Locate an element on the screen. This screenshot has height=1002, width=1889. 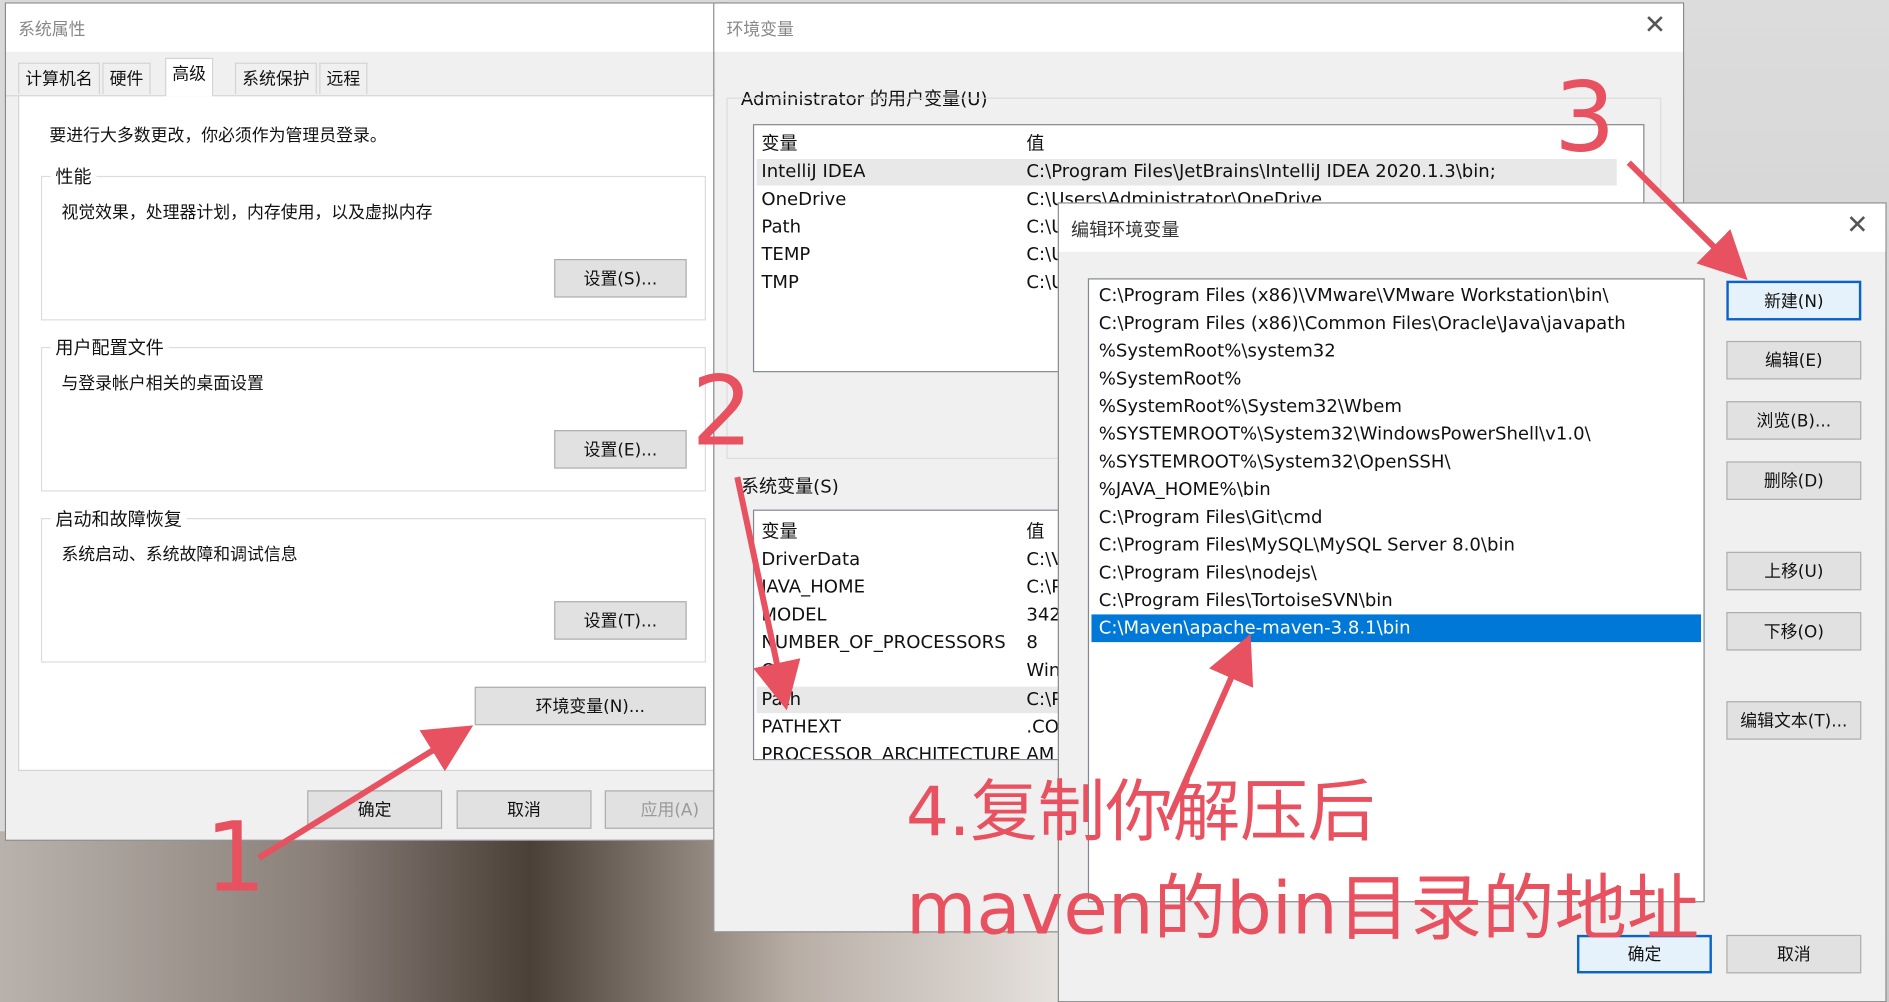
arrow-step1 is located at coordinates (365, 793).